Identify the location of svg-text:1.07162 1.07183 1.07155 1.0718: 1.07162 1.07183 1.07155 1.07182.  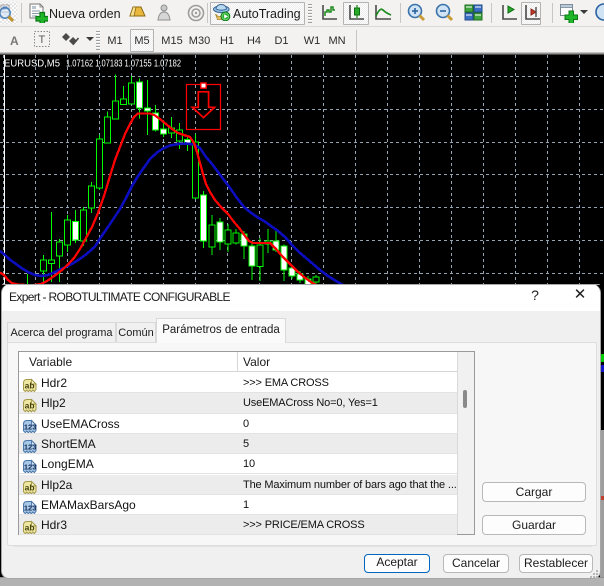
(123, 64).